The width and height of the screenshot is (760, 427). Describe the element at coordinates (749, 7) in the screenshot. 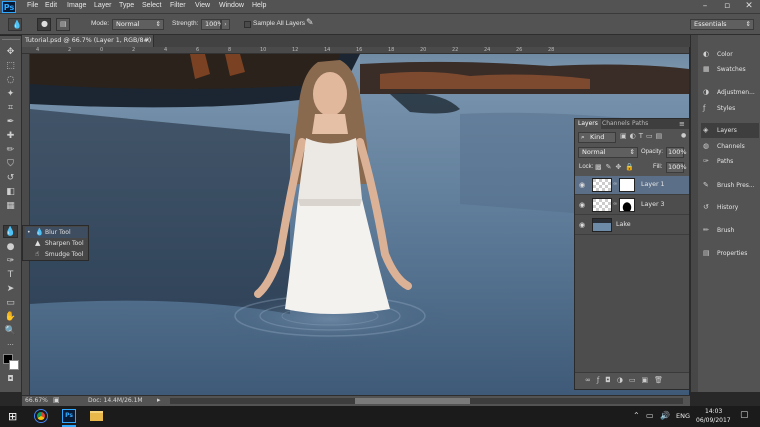

I see `close-window-button: ✕` at that location.